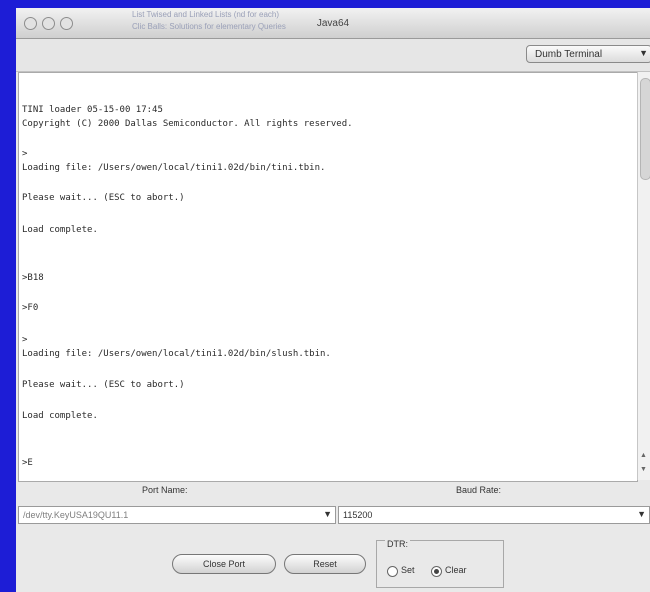 The image size is (650, 592). I want to click on terminal-mode-popup: Dumb Terminal ▼, so click(588, 54).